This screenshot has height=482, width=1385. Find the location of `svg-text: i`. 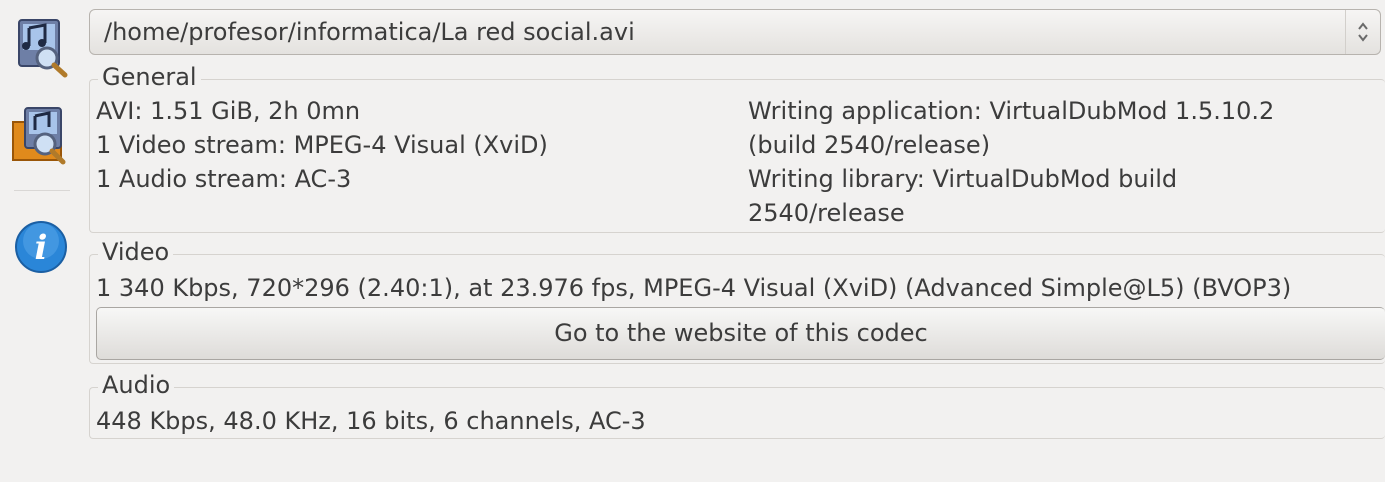

svg-text: i is located at coordinates (41, 248).